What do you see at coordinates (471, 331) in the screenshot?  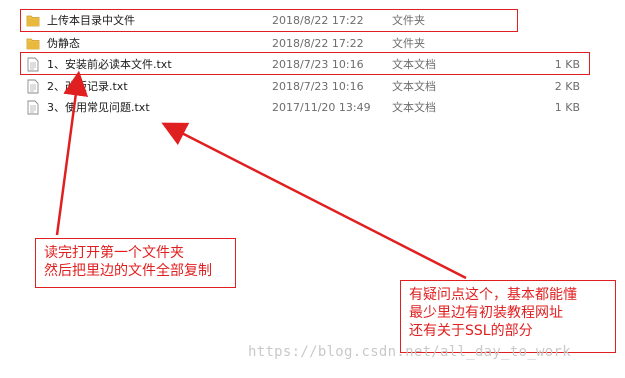 I see `note-line: 还有关于SSL的部分` at bounding box center [471, 331].